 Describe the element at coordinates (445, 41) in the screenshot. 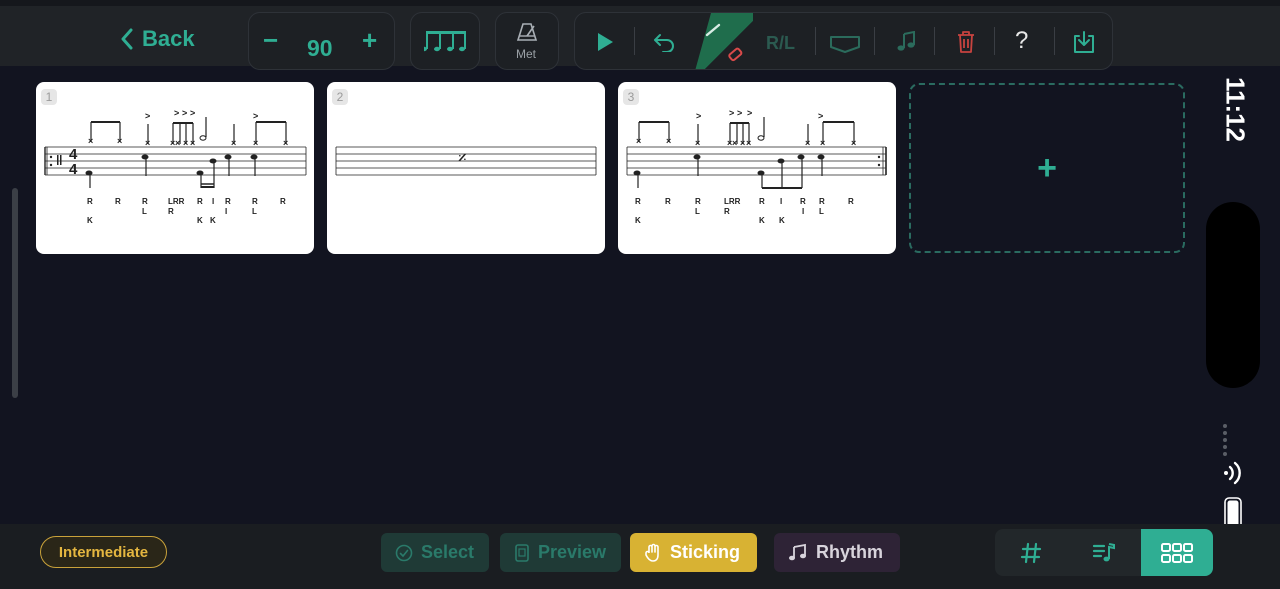

I see `note-value-button` at that location.